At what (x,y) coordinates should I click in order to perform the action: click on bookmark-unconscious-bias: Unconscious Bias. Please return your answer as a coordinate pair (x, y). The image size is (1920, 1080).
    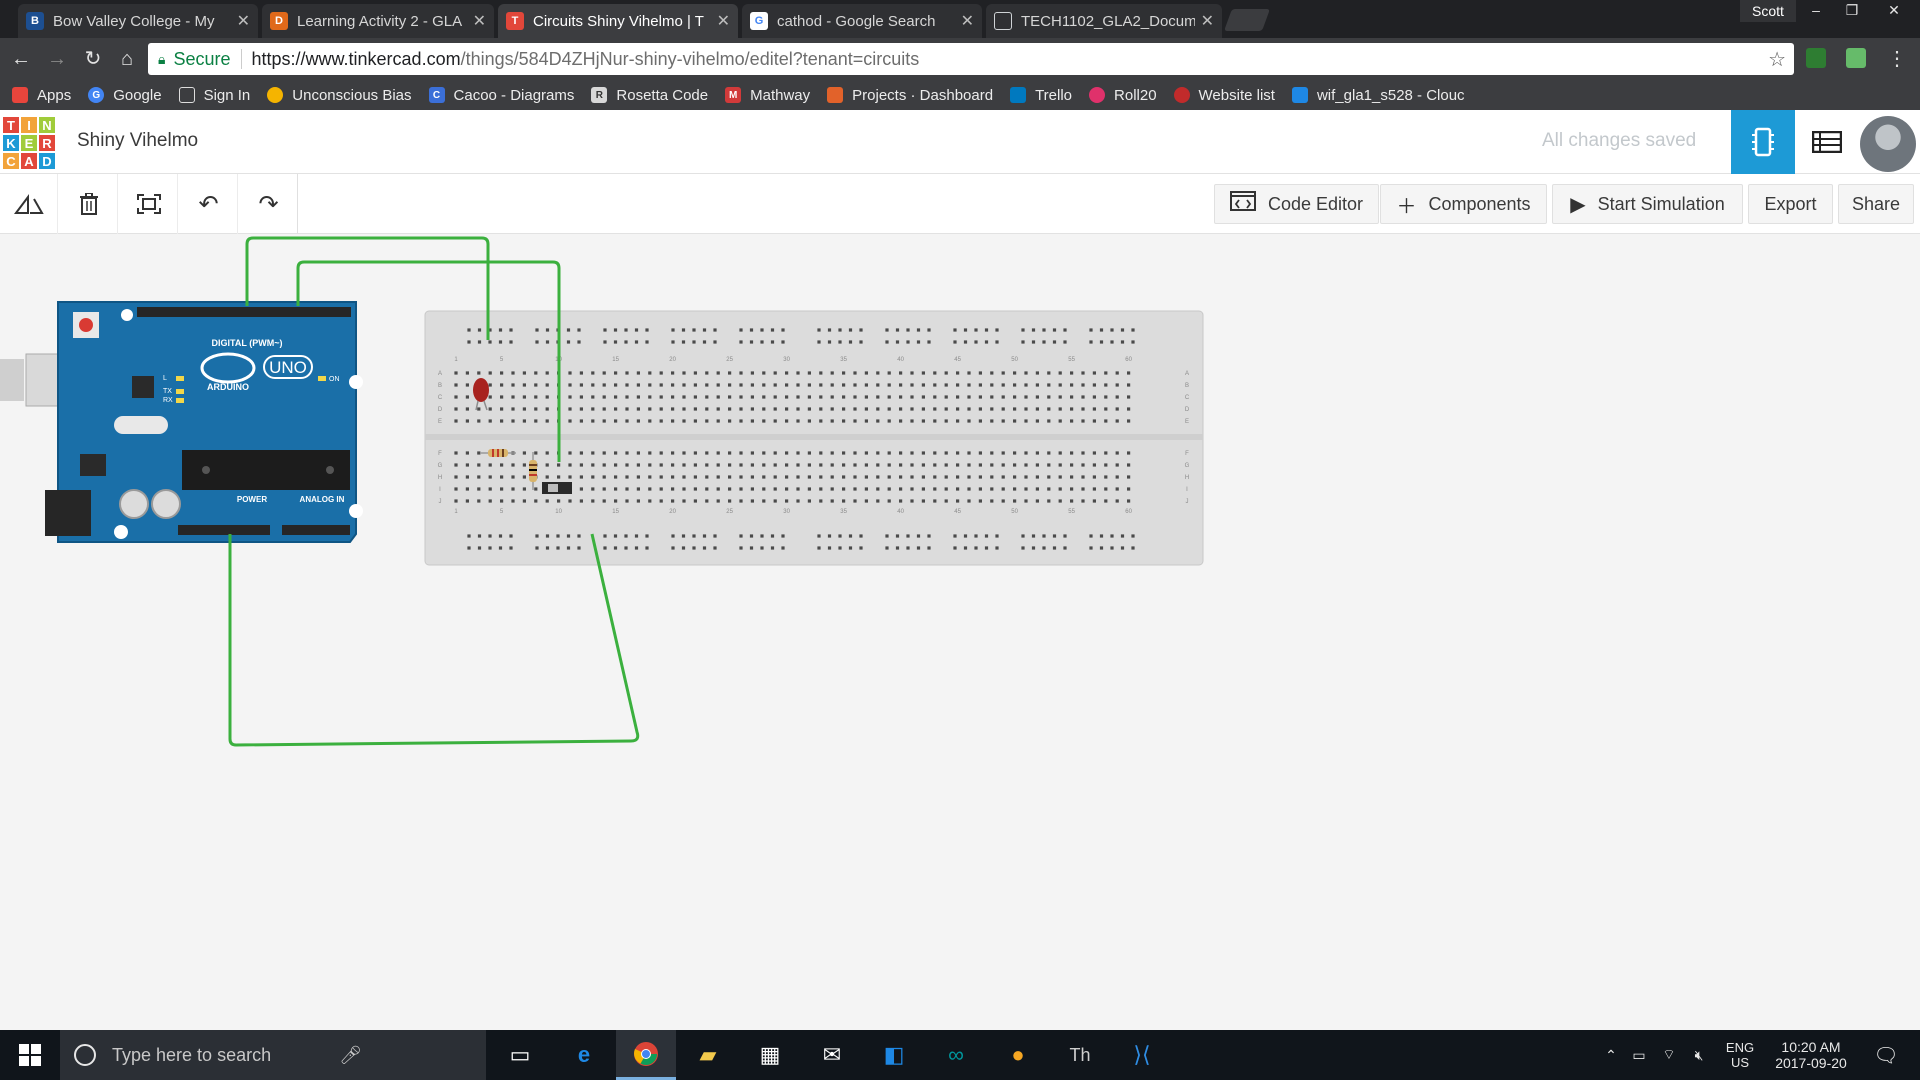
    Looking at the image, I should click on (339, 95).